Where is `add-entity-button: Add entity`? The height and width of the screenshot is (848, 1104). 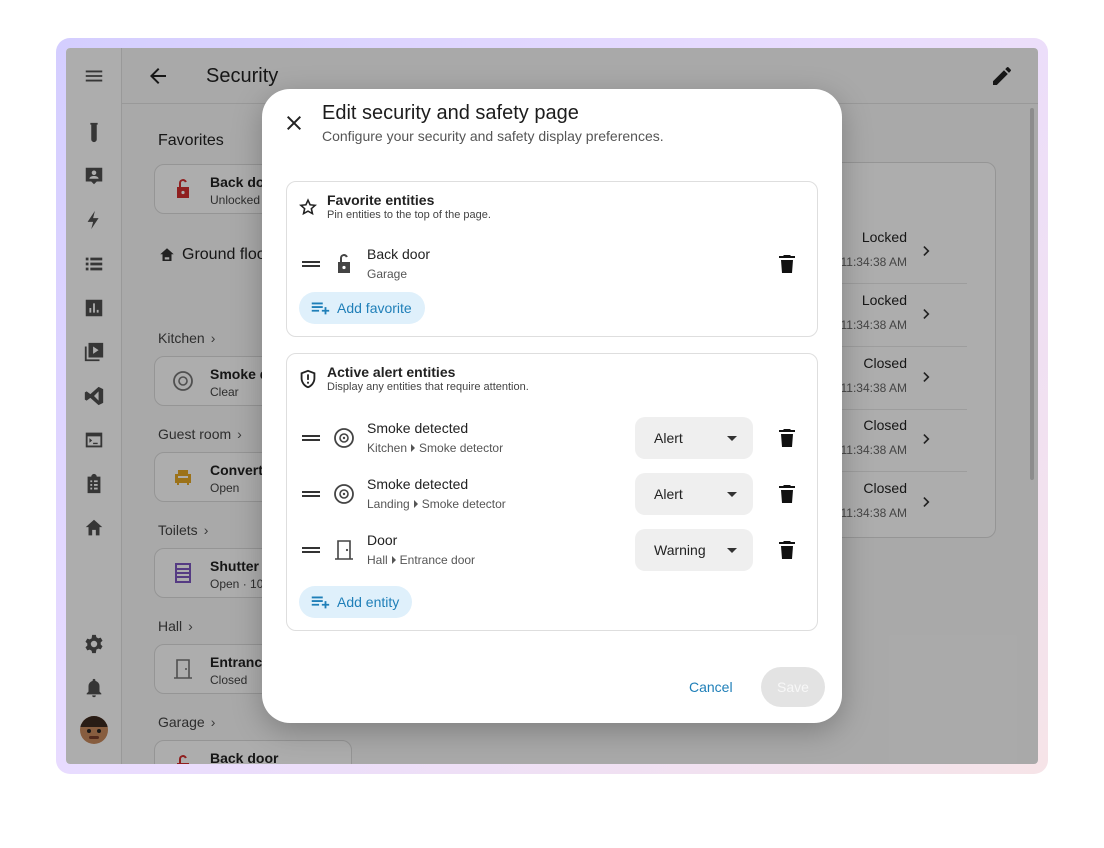
add-entity-button: Add entity is located at coordinates (356, 602).